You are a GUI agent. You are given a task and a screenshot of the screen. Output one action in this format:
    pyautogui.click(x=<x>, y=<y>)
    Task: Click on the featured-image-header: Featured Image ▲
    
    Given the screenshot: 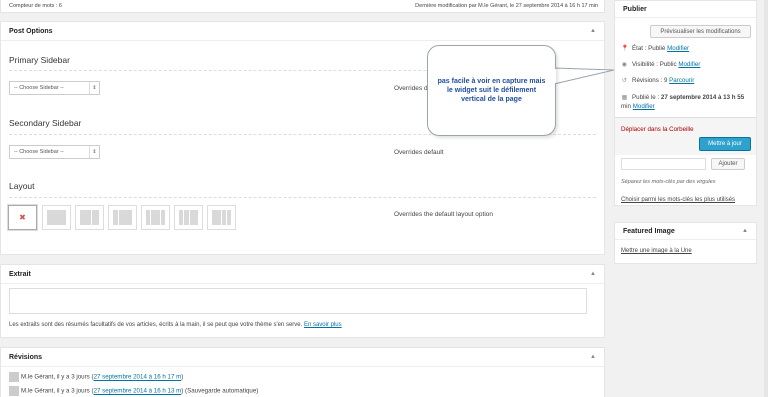 What is the action you would take?
    pyautogui.click(x=685, y=231)
    